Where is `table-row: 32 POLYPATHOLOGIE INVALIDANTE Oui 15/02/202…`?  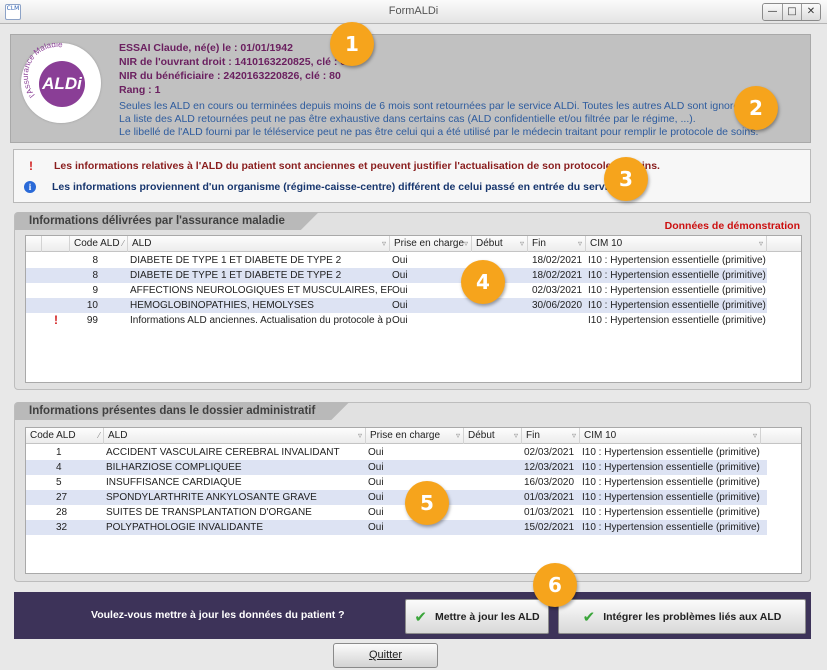
table-row: 32 POLYPATHOLOGIE INVALIDANTE Oui 15/02/202… is located at coordinates (396, 527).